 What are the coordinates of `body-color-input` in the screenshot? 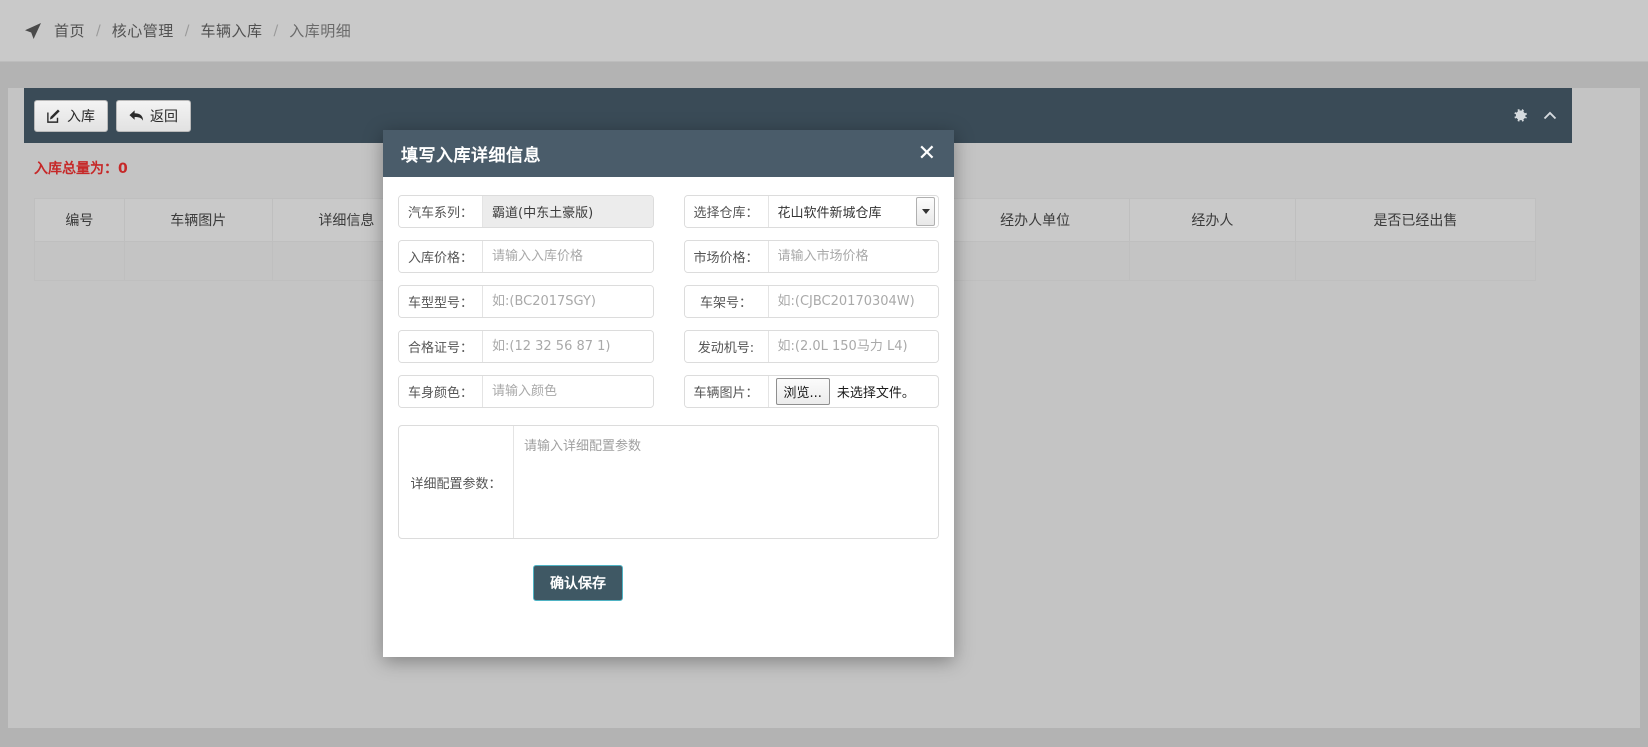 It's located at (568, 391).